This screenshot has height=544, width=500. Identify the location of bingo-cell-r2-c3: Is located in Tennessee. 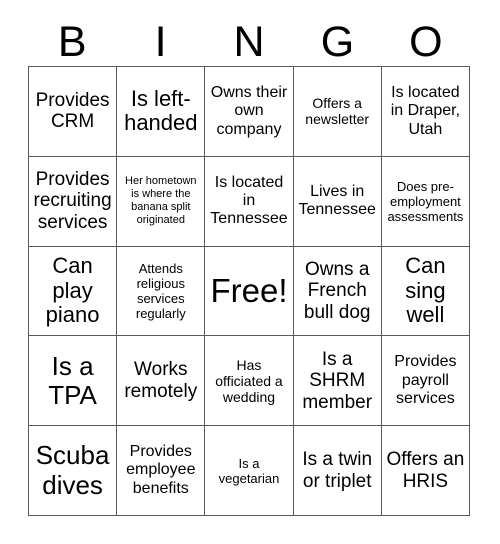
(249, 201).